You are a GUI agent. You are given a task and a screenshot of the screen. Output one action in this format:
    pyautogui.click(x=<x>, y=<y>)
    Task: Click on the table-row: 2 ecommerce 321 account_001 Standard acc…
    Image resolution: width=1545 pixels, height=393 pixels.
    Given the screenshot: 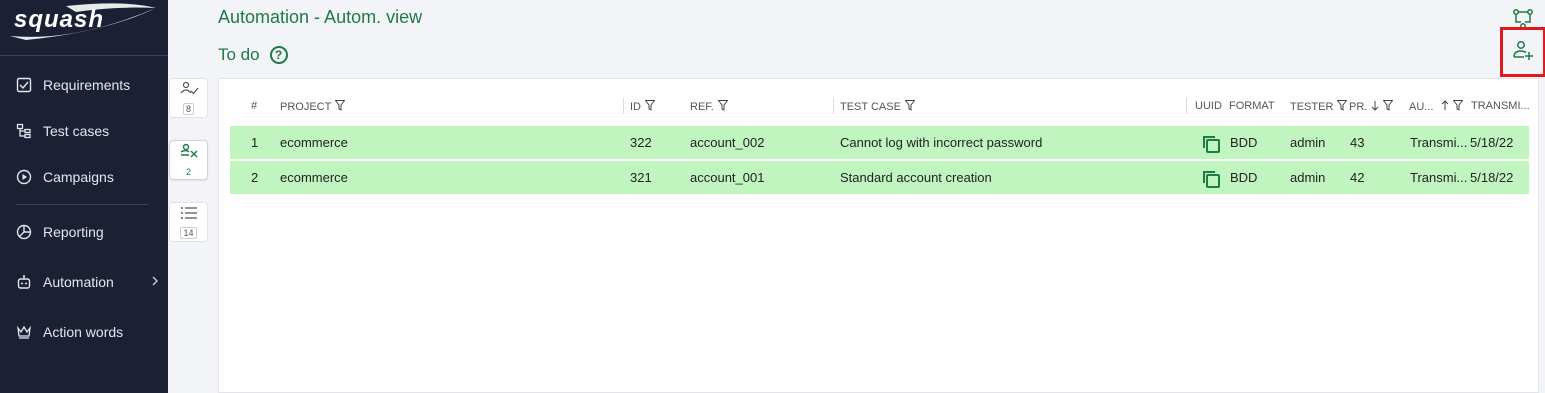 What is the action you would take?
    pyautogui.click(x=879, y=177)
    